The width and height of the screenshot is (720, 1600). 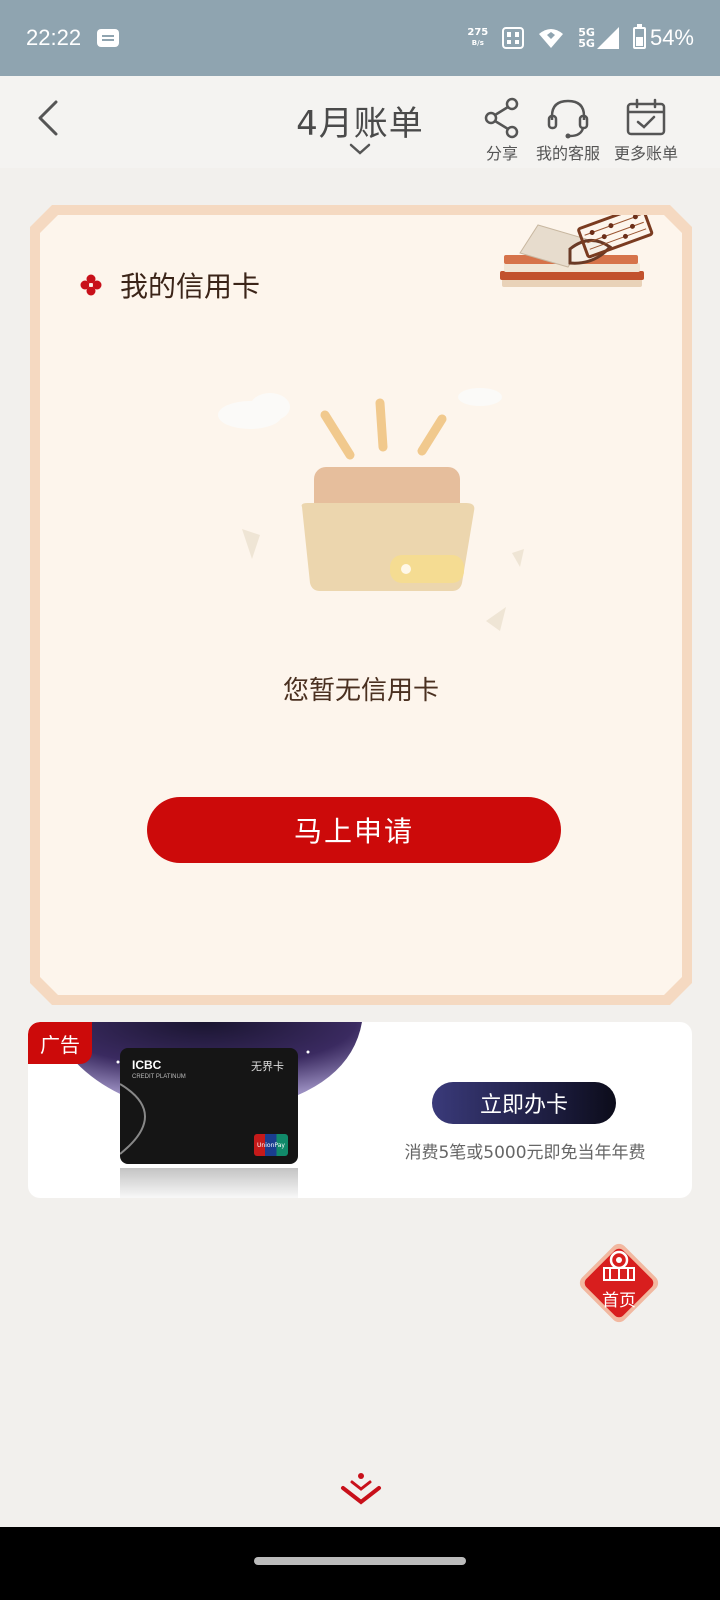 I want to click on home-badge-icon, so click(x=619, y=1283).